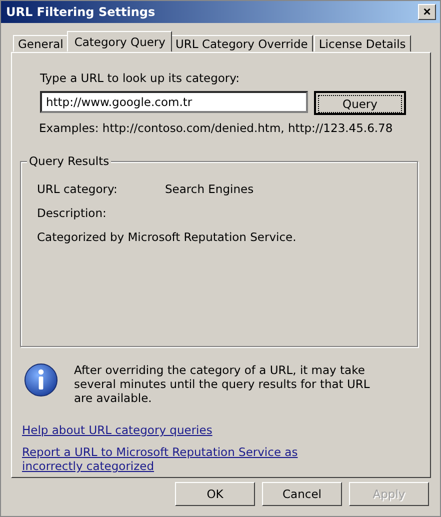 Image resolution: width=441 pixels, height=517 pixels. Describe the element at coordinates (302, 494) in the screenshot. I see `dialog-button: Cancel` at that location.